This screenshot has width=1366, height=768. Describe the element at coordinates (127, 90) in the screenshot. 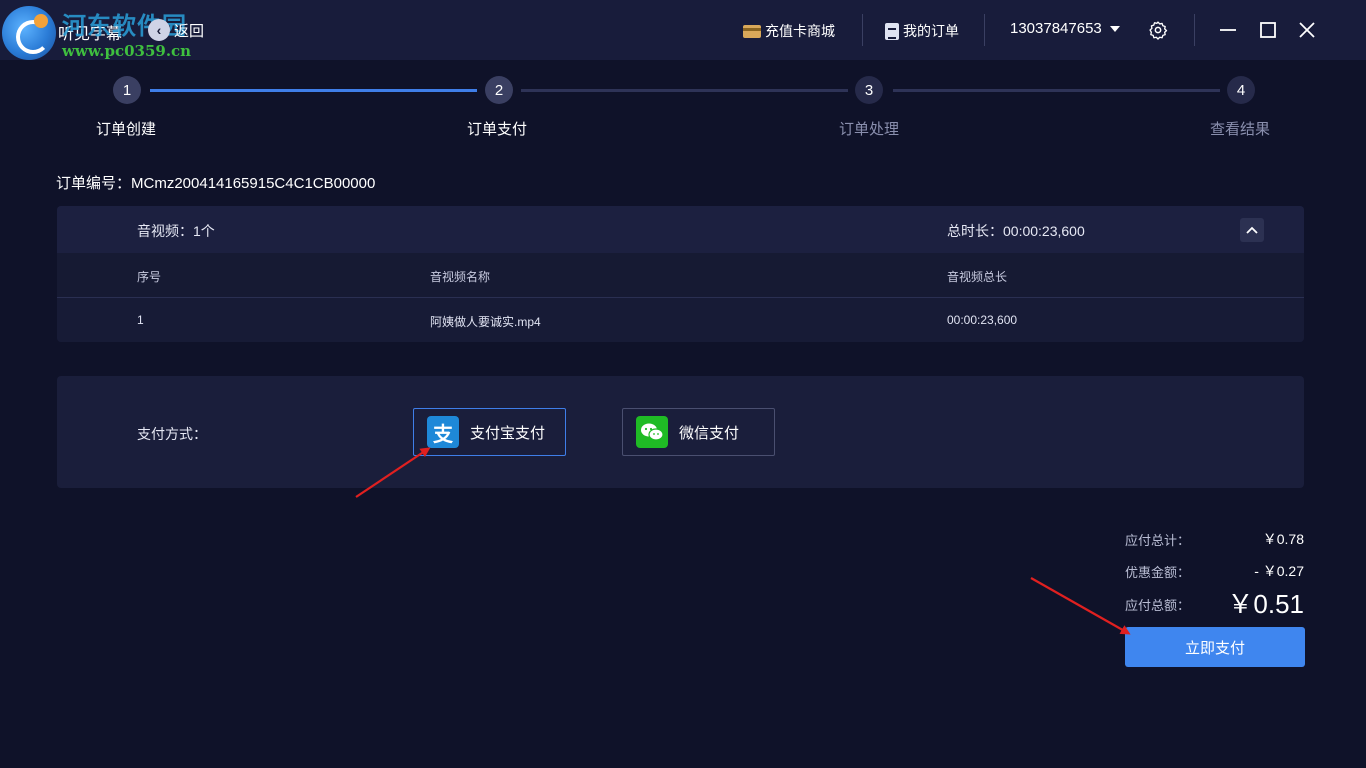

I see `step-1-number: 1` at that location.